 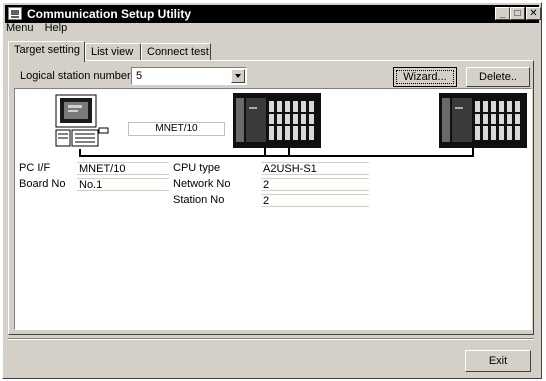 What do you see at coordinates (265, 152) in the screenshot?
I see `bus-drop-plc-a` at bounding box center [265, 152].